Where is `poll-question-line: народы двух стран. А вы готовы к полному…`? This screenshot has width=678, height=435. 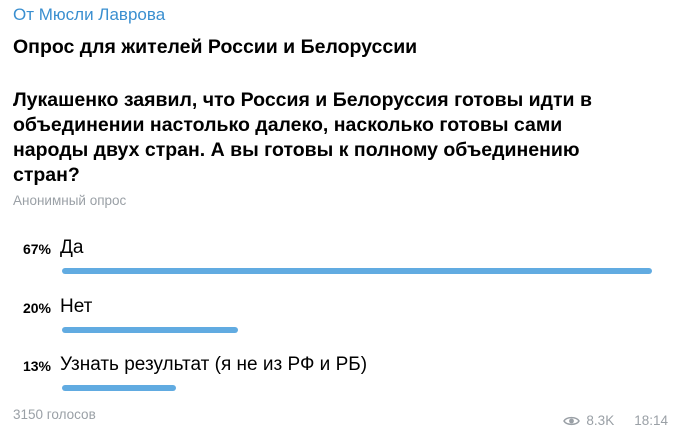 poll-question-line: народы двух стран. А вы готовы к полному… is located at coordinates (296, 150).